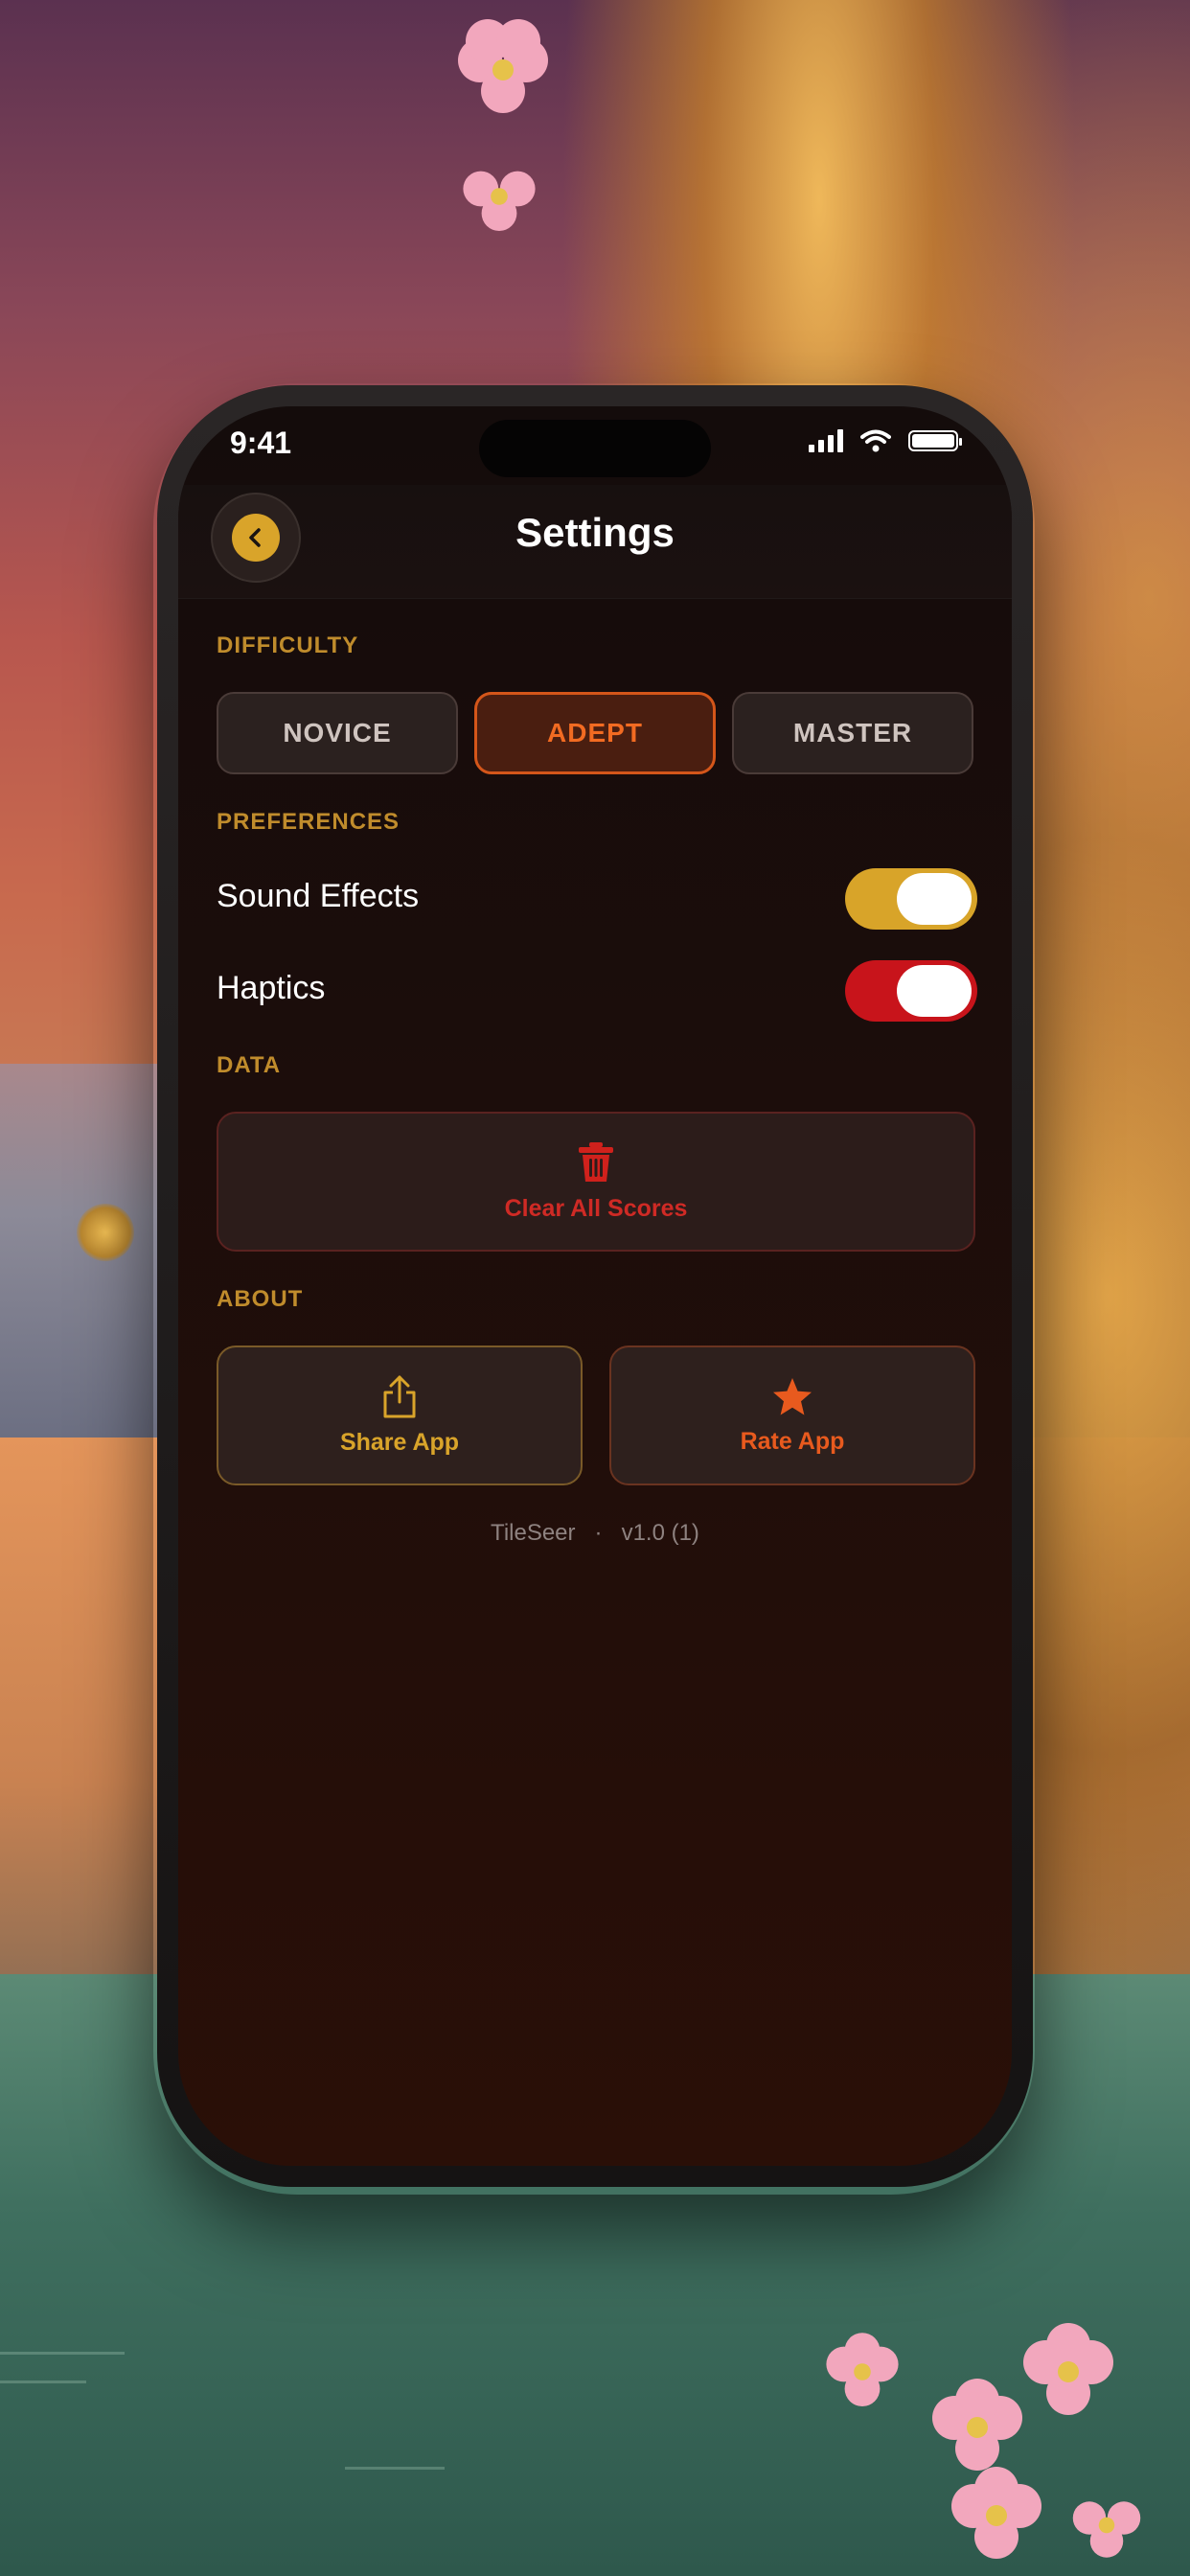 This screenshot has height=2576, width=1190. What do you see at coordinates (597, 990) in the screenshot?
I see `haptics-row: Haptics` at bounding box center [597, 990].